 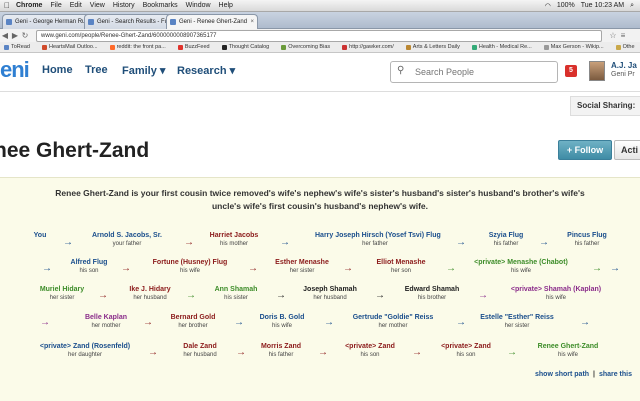 What do you see at coordinates (234, 235) in the screenshot?
I see `person-name: Harriet Jacobs` at bounding box center [234, 235].